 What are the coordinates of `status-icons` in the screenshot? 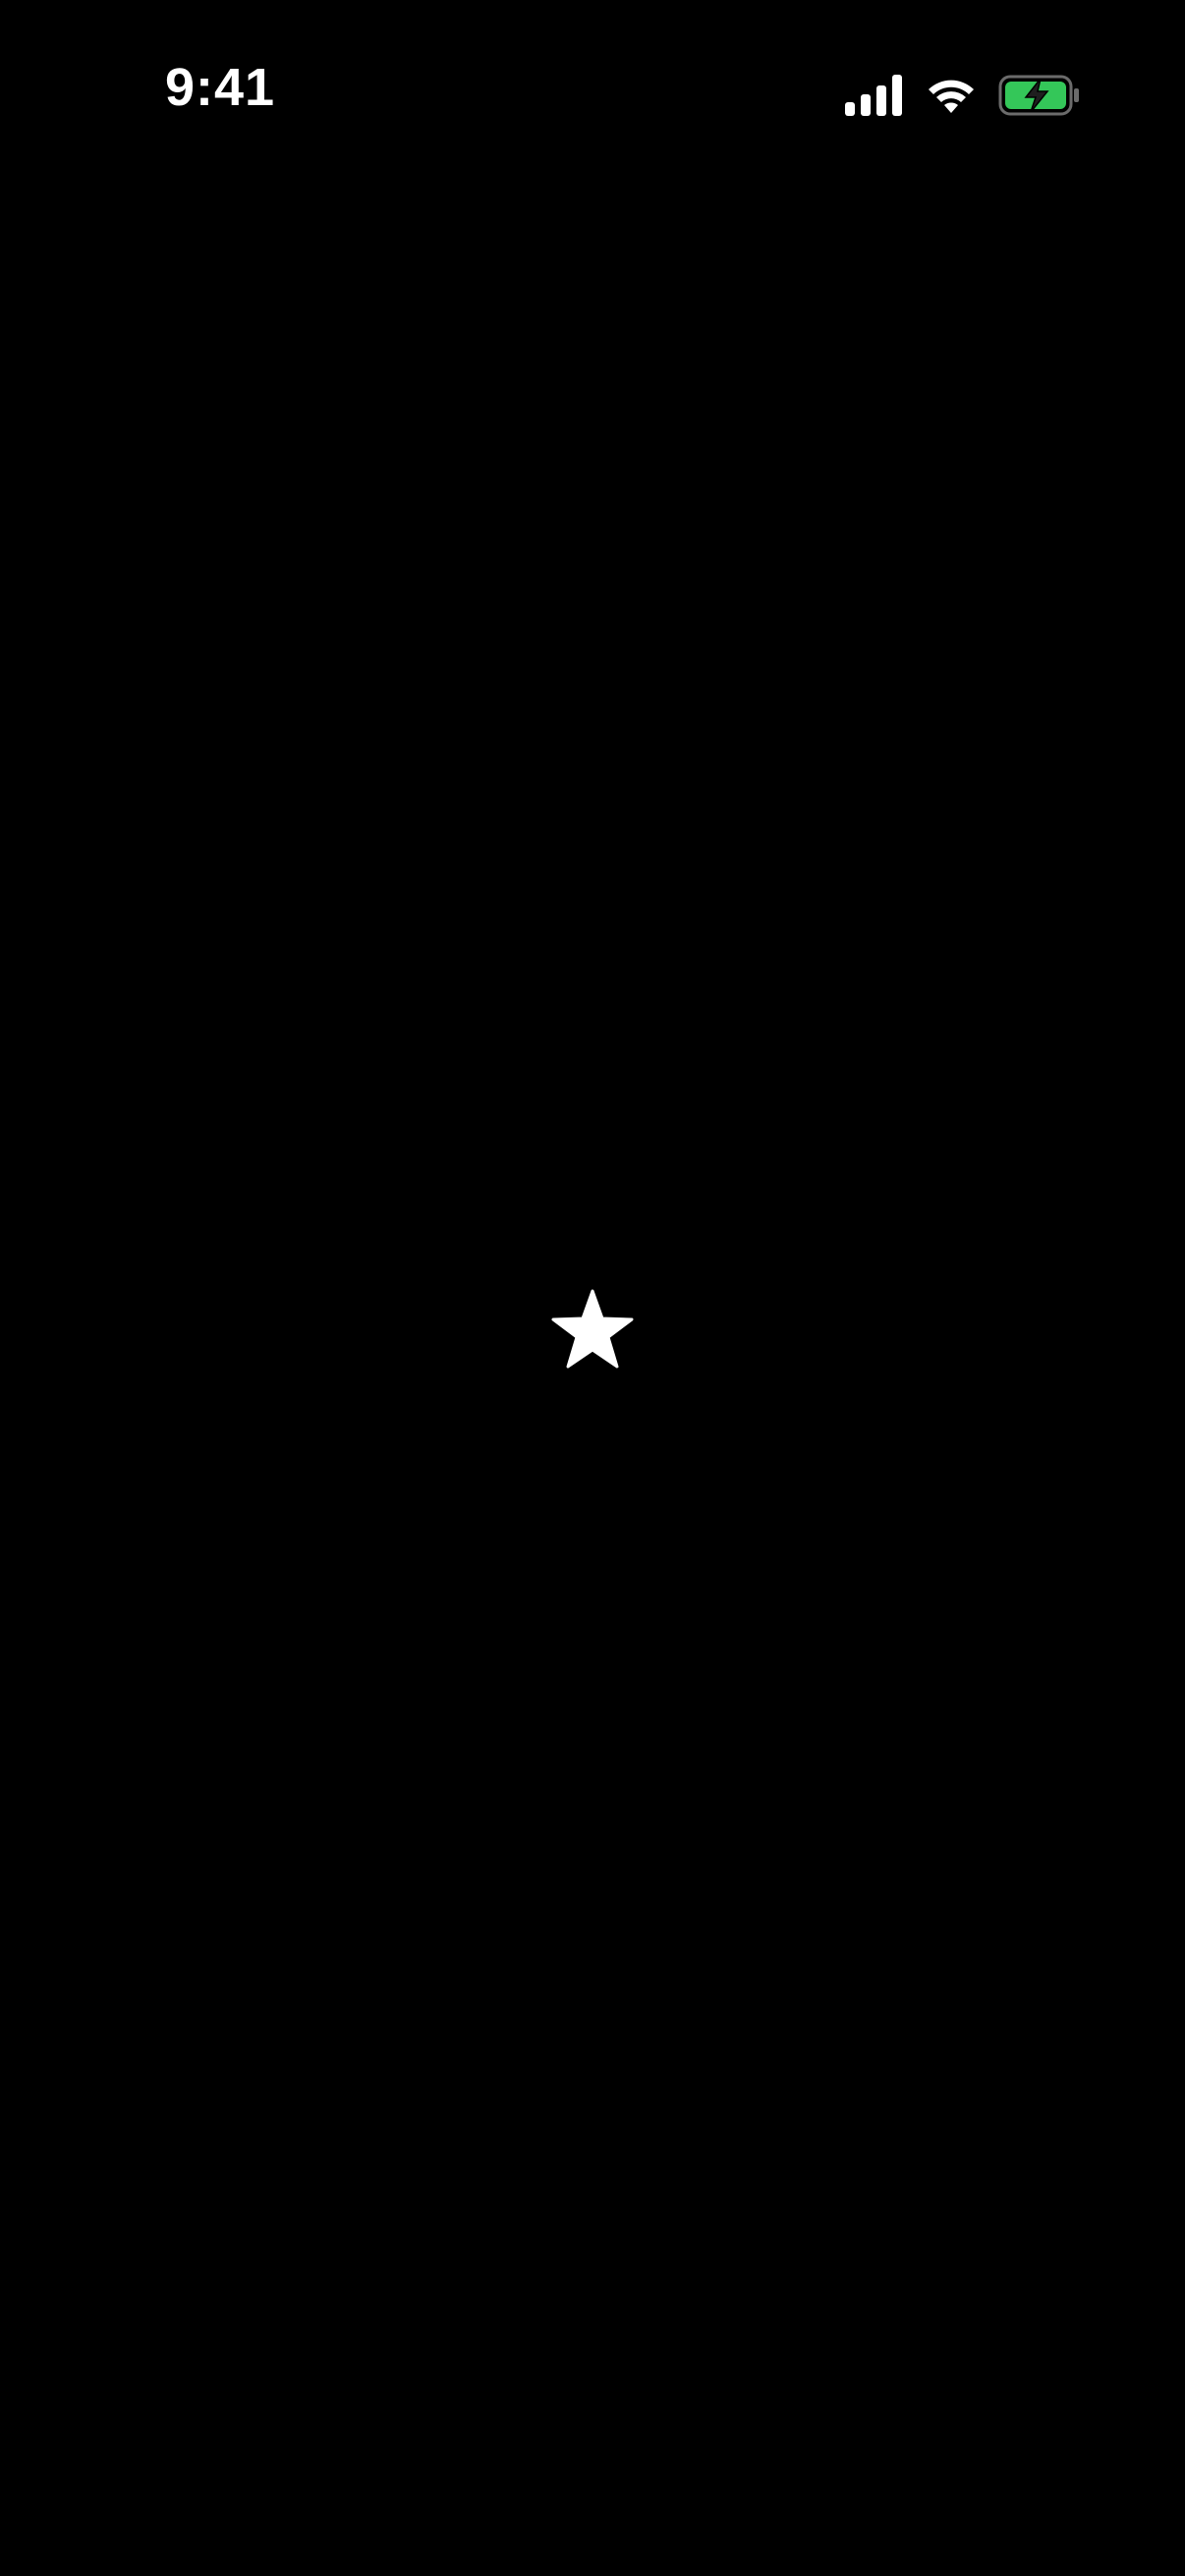 It's located at (963, 95).